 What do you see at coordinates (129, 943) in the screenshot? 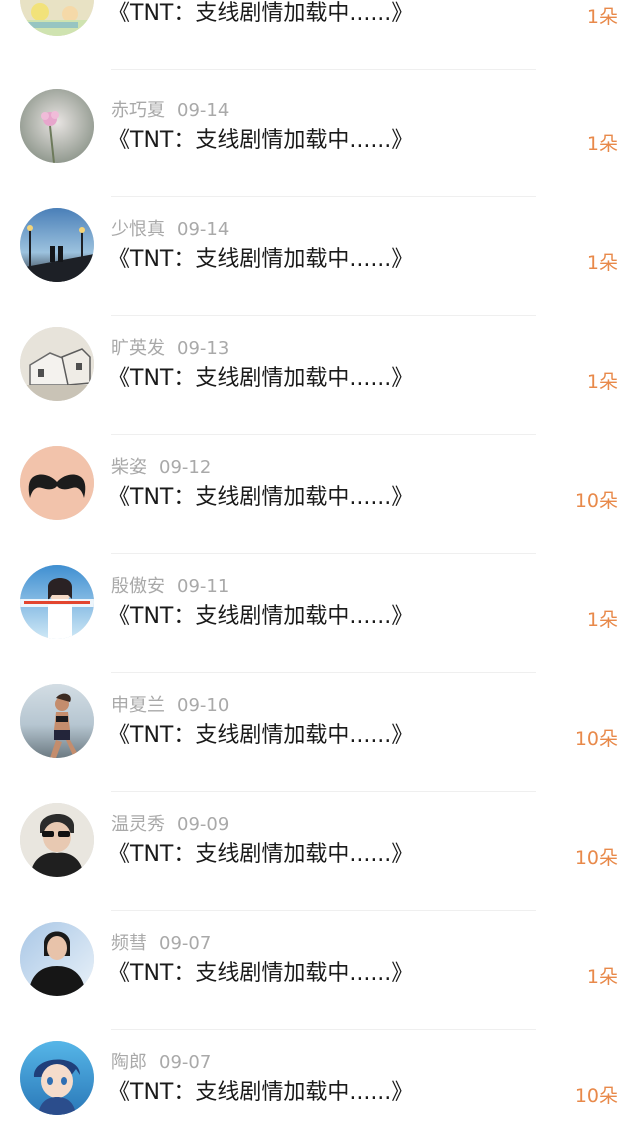
I see `sender-name: 频彗` at bounding box center [129, 943].